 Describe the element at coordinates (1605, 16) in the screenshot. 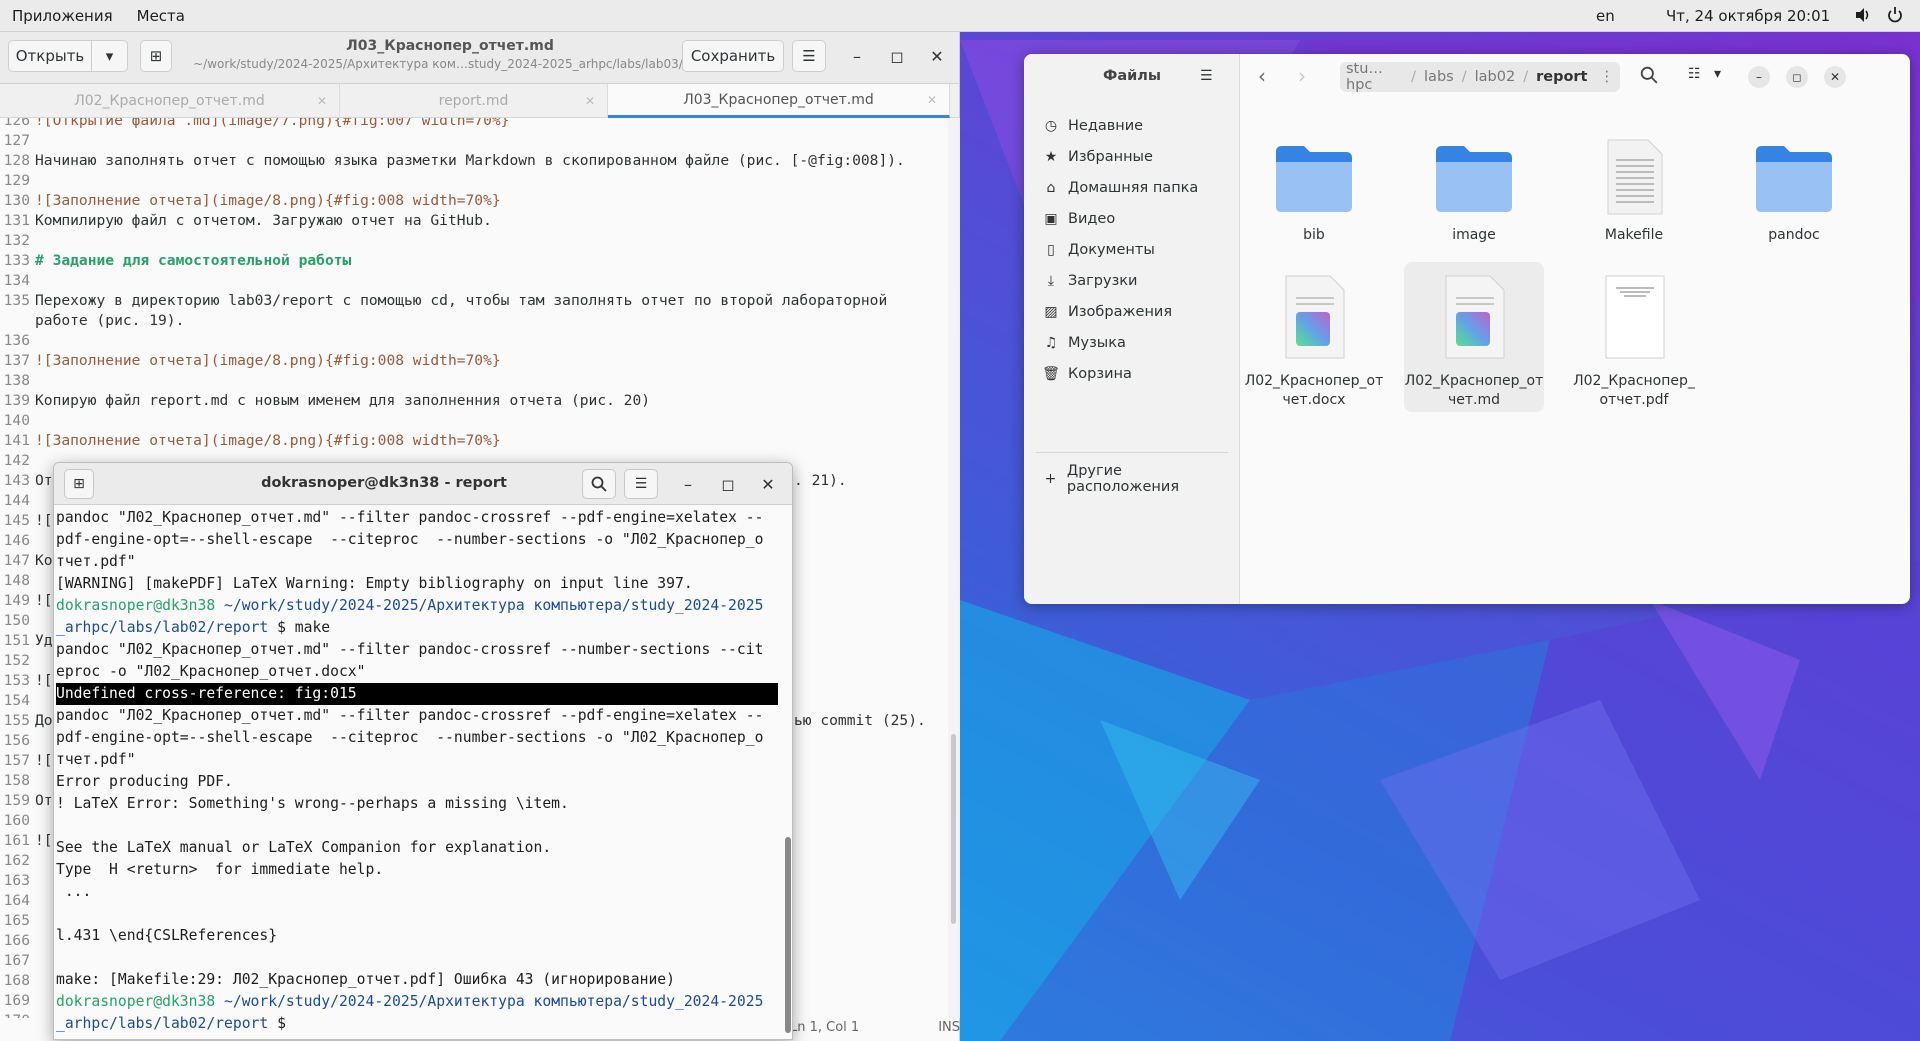

I see `keyboard-layout-indicator: en` at that location.